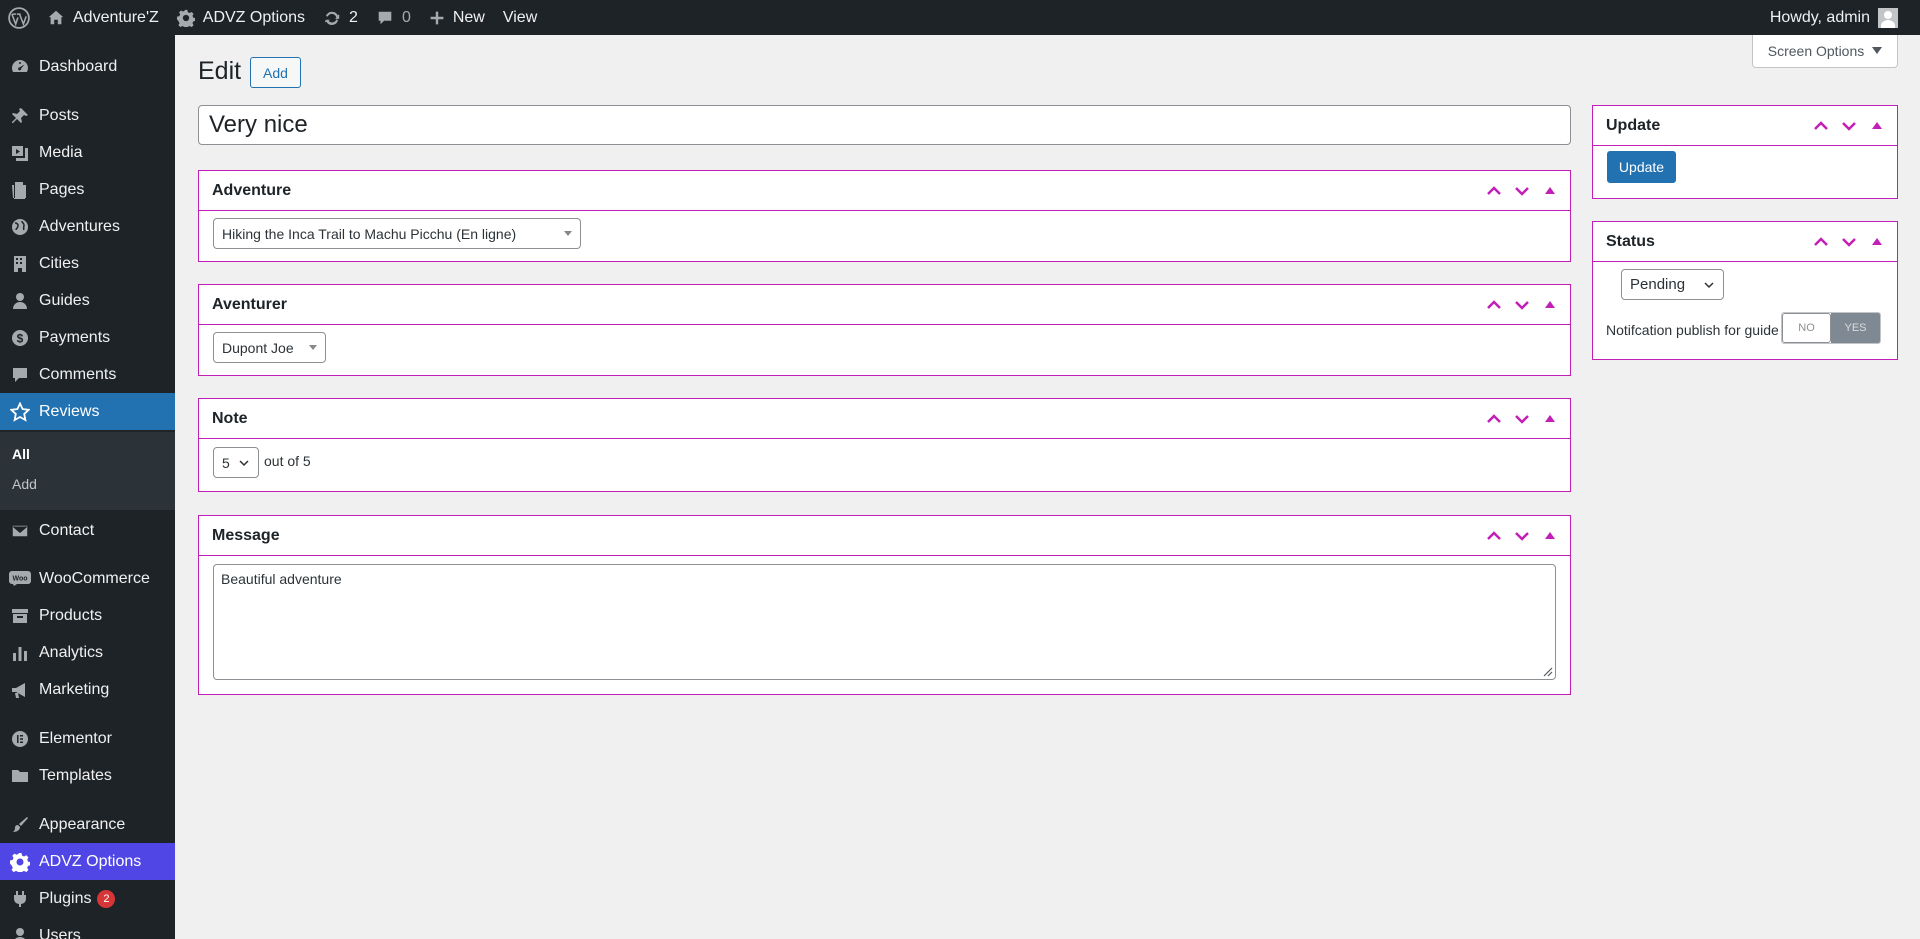  Describe the element at coordinates (87, 898) in the screenshot. I see `sidebar-item-plugins: Plugins 2` at that location.